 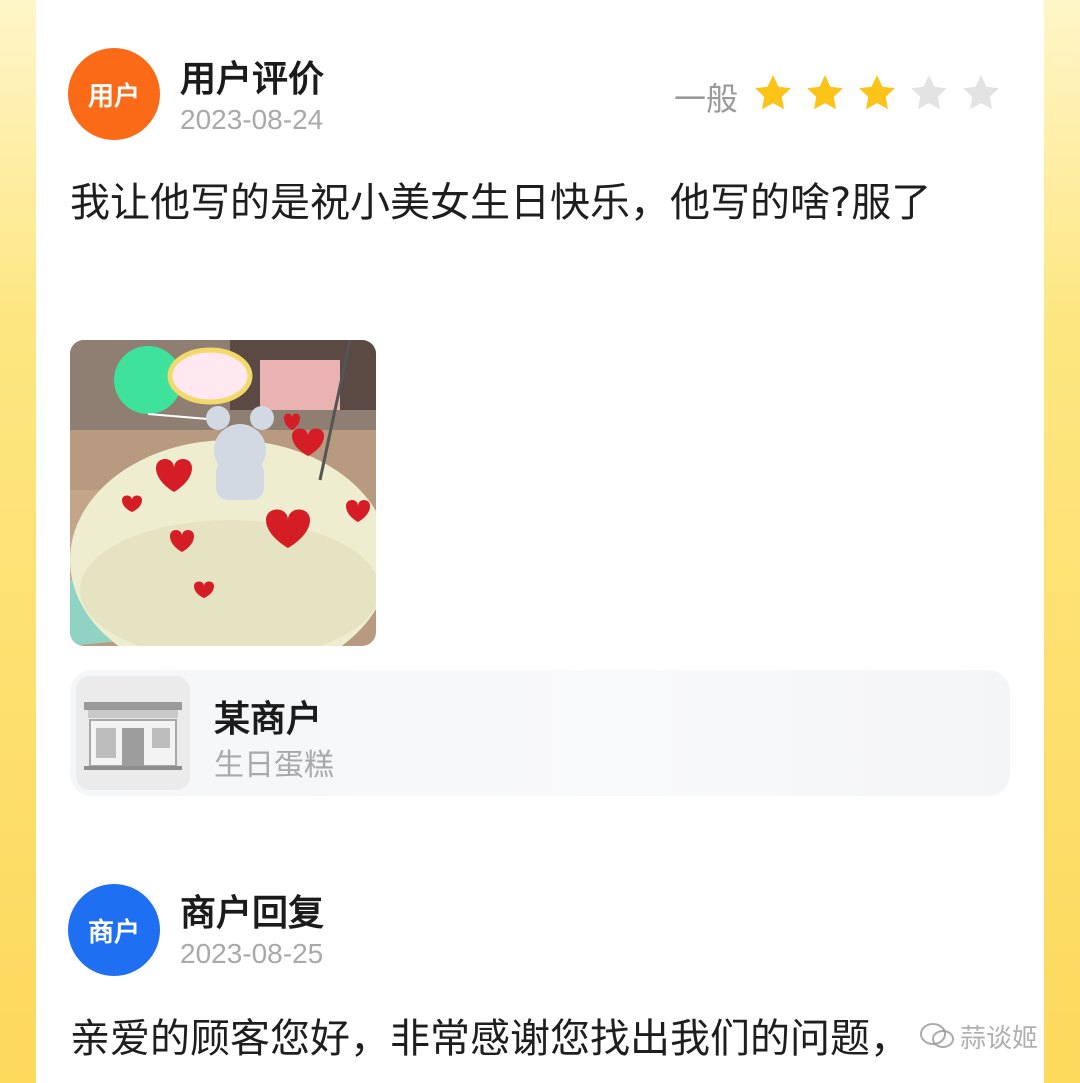 What do you see at coordinates (252, 119) in the screenshot?
I see `review-date: 2023-08-24` at bounding box center [252, 119].